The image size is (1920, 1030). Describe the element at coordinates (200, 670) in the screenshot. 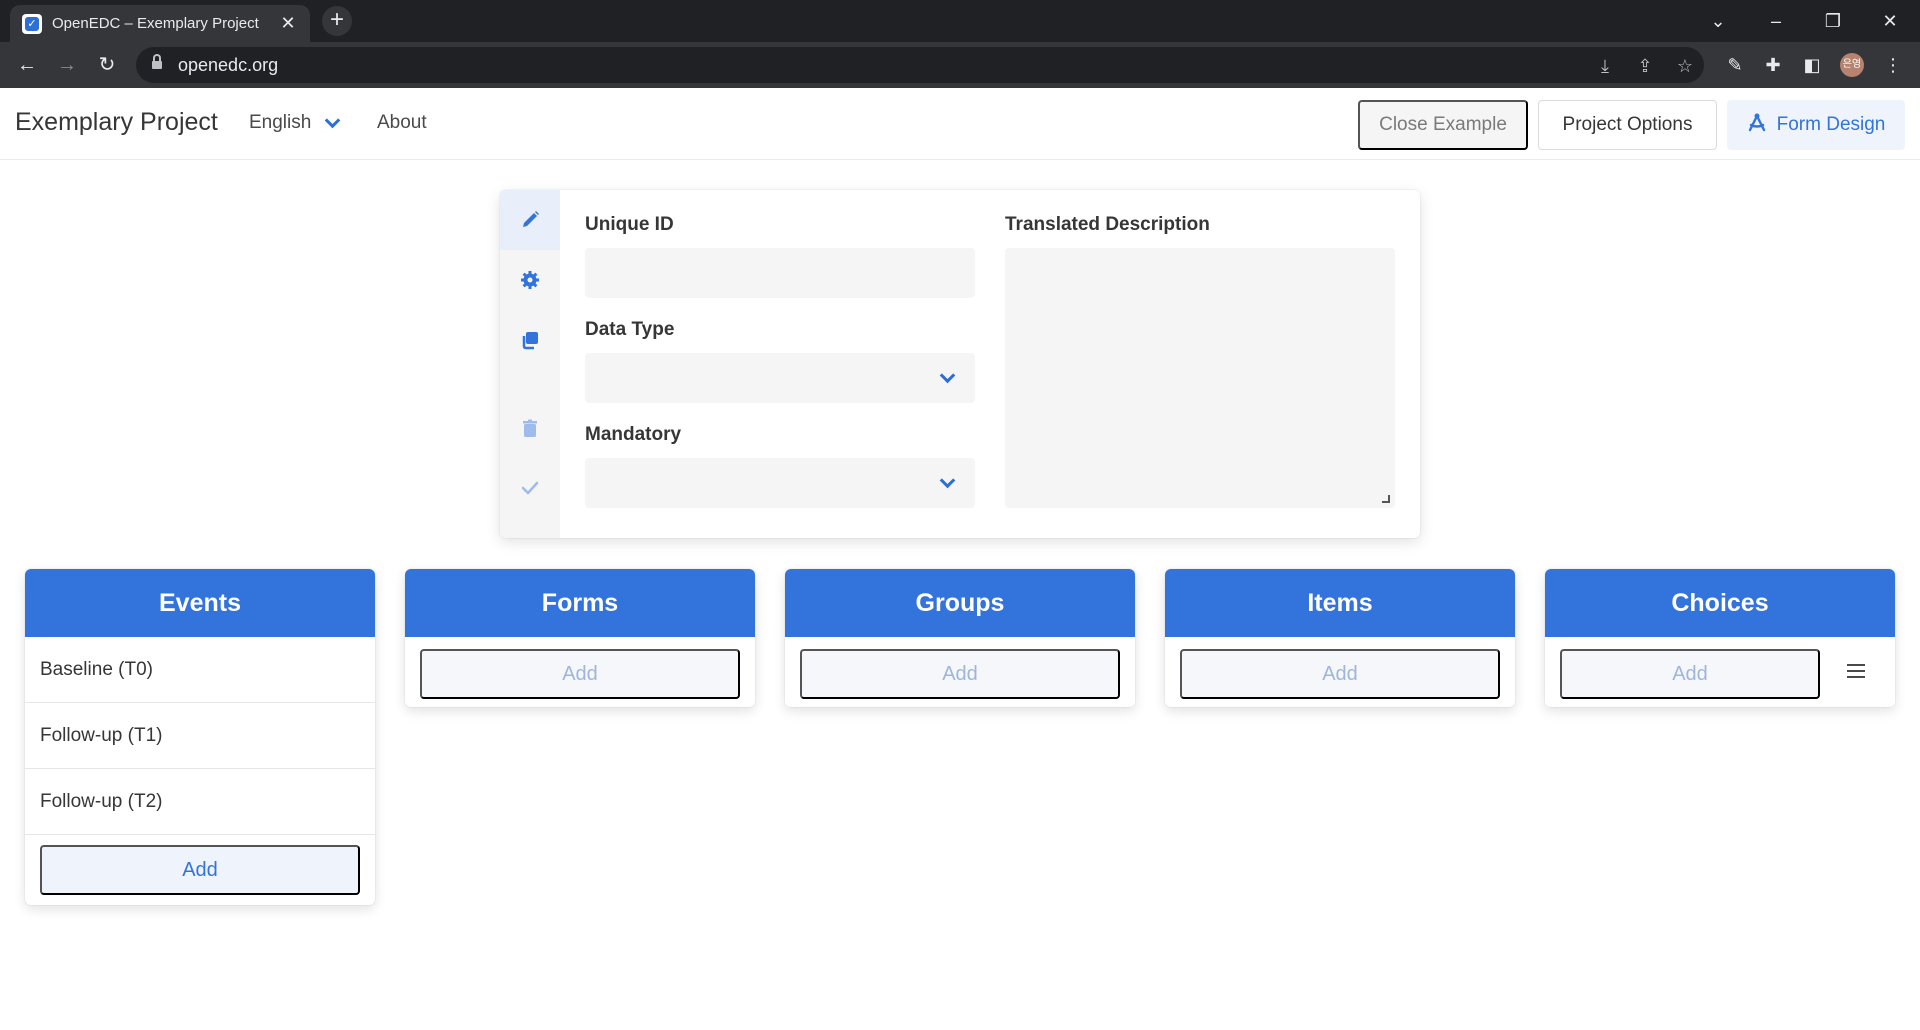

I see `event-item: Baseline (T0)` at that location.